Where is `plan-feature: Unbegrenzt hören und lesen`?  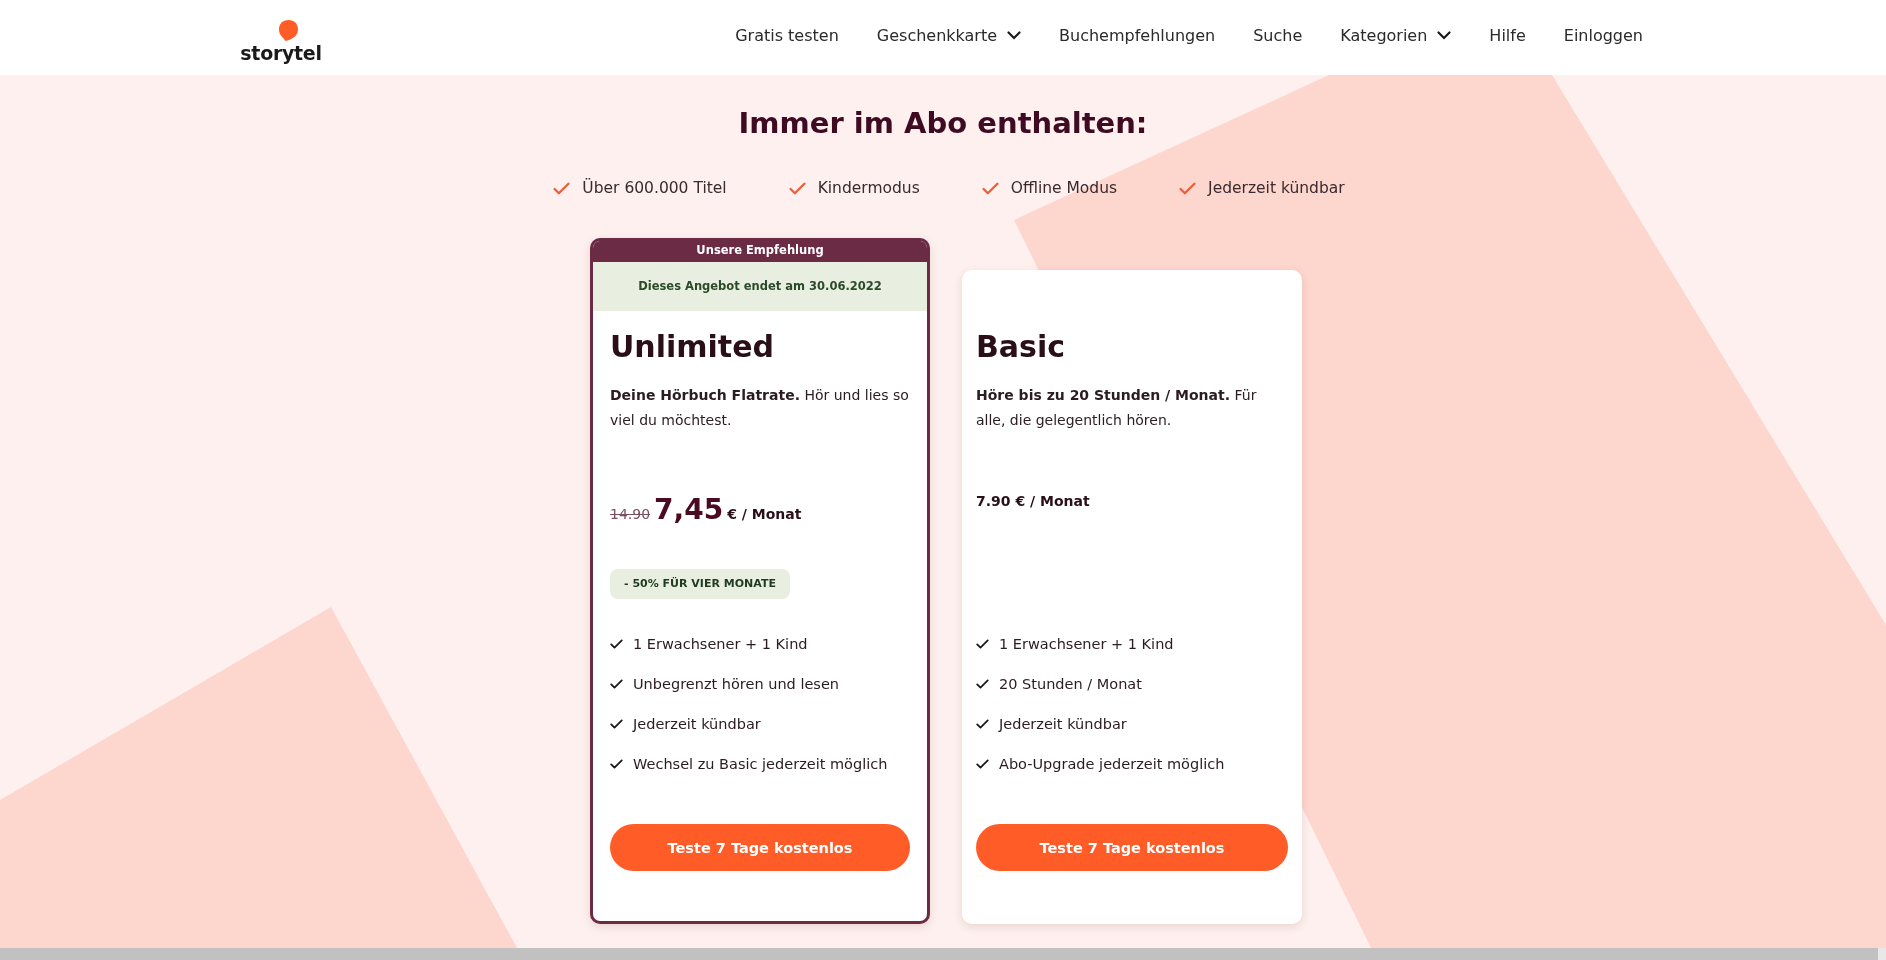
plan-feature: Unbegrenzt hören und lesen is located at coordinates (736, 683).